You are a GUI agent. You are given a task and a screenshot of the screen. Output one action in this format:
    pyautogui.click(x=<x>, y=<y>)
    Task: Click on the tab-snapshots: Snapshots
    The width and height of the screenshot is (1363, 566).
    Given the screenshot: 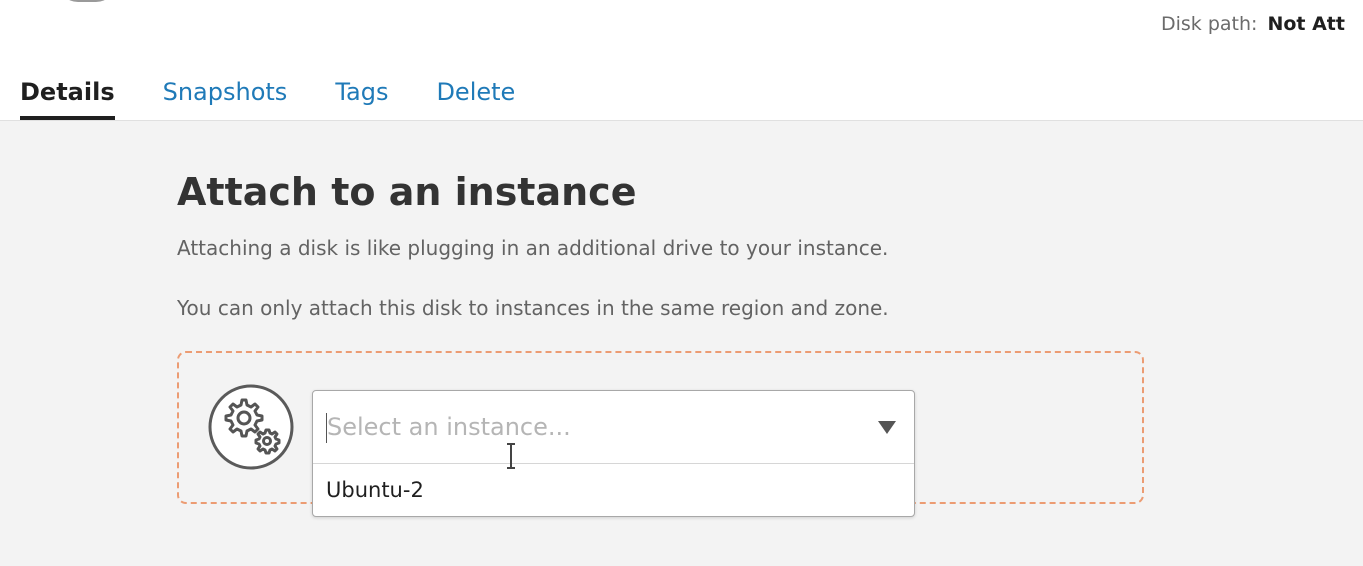 What is the action you would take?
    pyautogui.click(x=225, y=98)
    